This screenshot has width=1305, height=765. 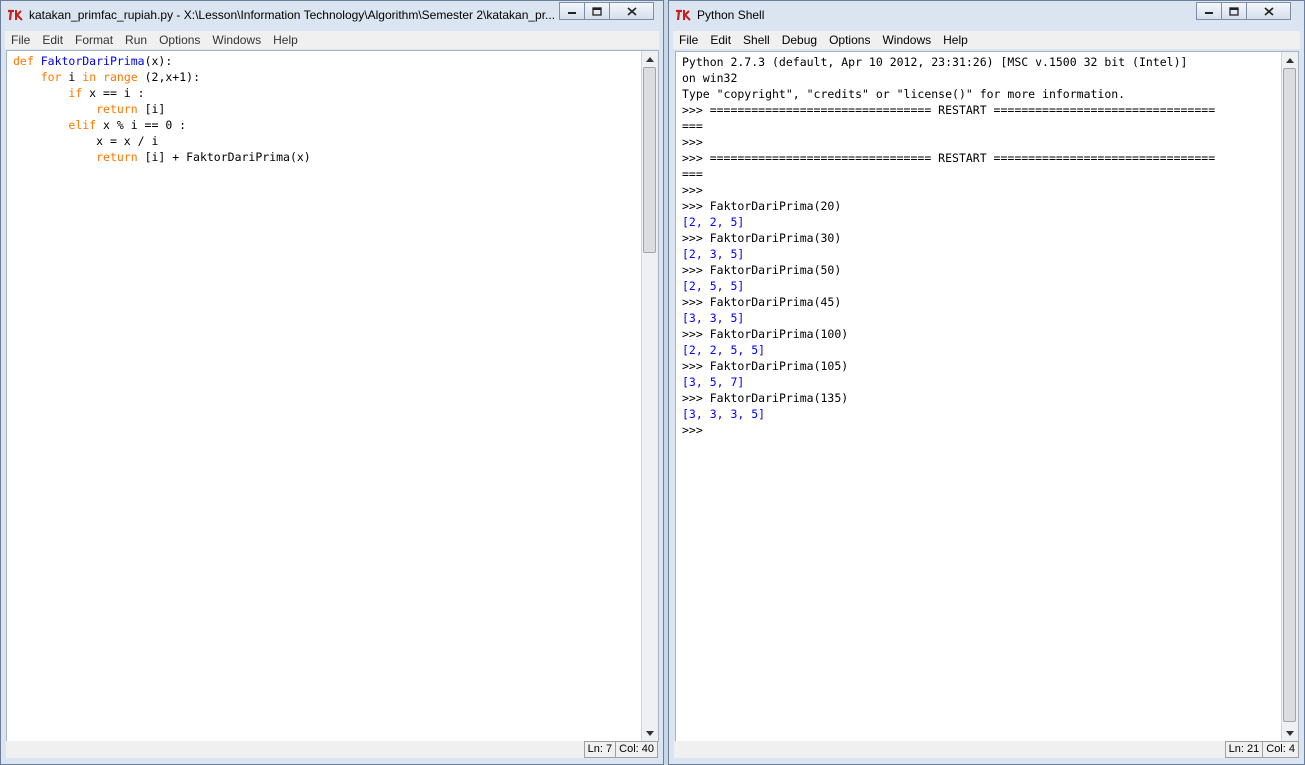 I want to click on shell-result: [3, 5, 7], so click(x=713, y=382).